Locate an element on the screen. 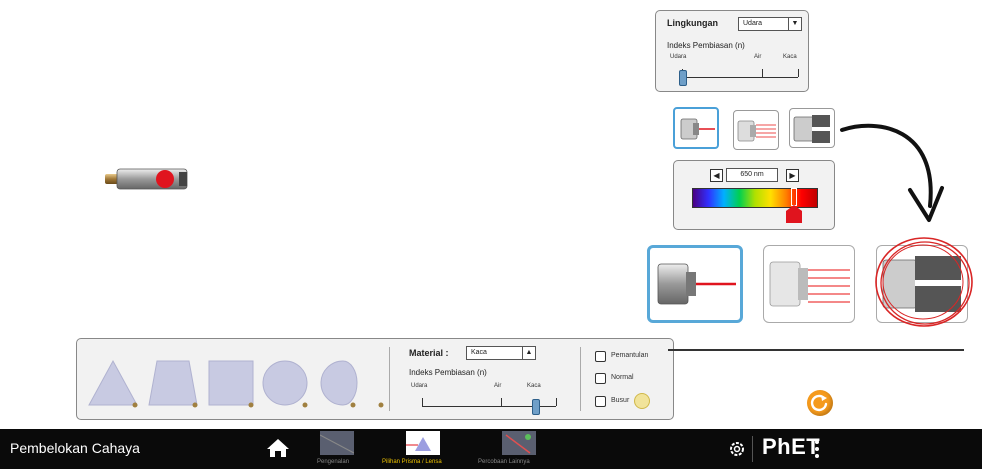 This screenshot has width=982, height=469. ray-mode-button is located at coordinates (696, 128).